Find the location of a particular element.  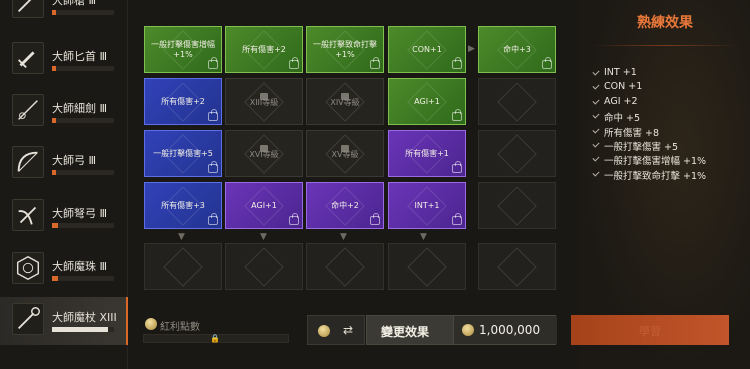

mastery-node: INT+1 is located at coordinates (427, 205).